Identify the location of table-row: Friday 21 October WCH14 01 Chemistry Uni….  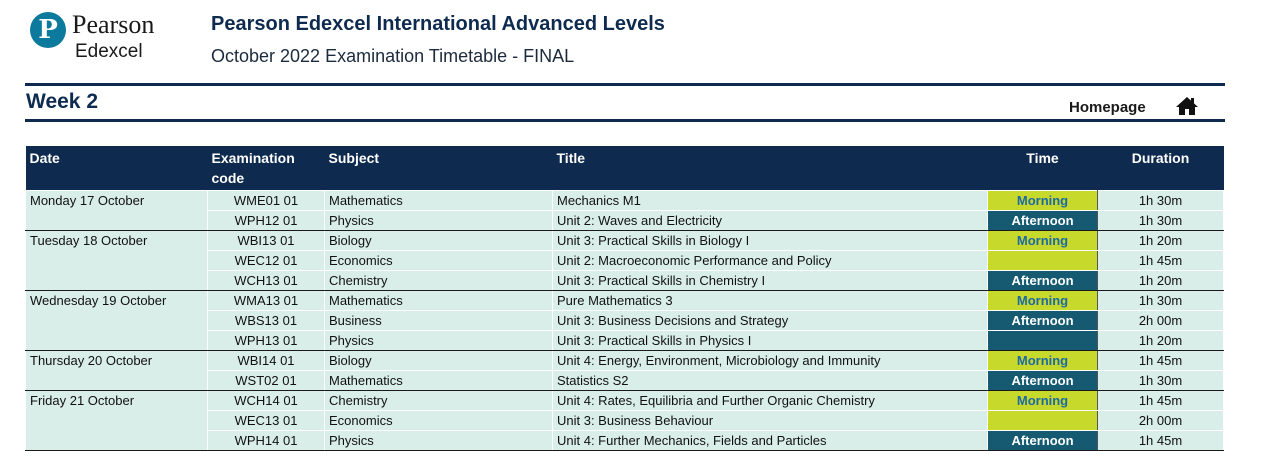
(624, 420).